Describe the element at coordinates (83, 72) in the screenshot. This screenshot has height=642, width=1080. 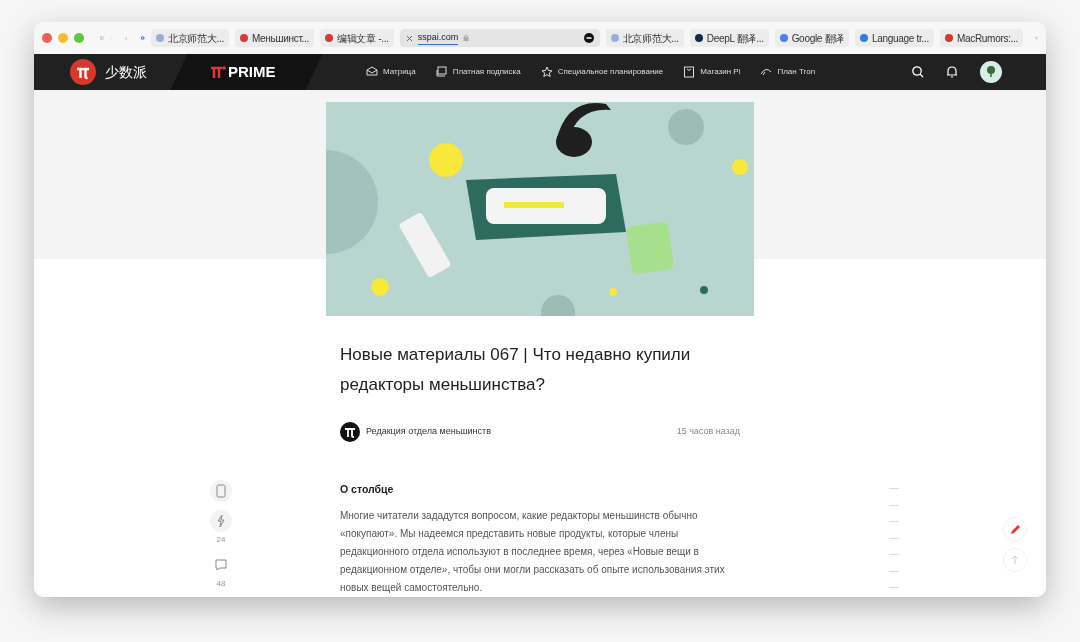
I see `logo-icon` at that location.